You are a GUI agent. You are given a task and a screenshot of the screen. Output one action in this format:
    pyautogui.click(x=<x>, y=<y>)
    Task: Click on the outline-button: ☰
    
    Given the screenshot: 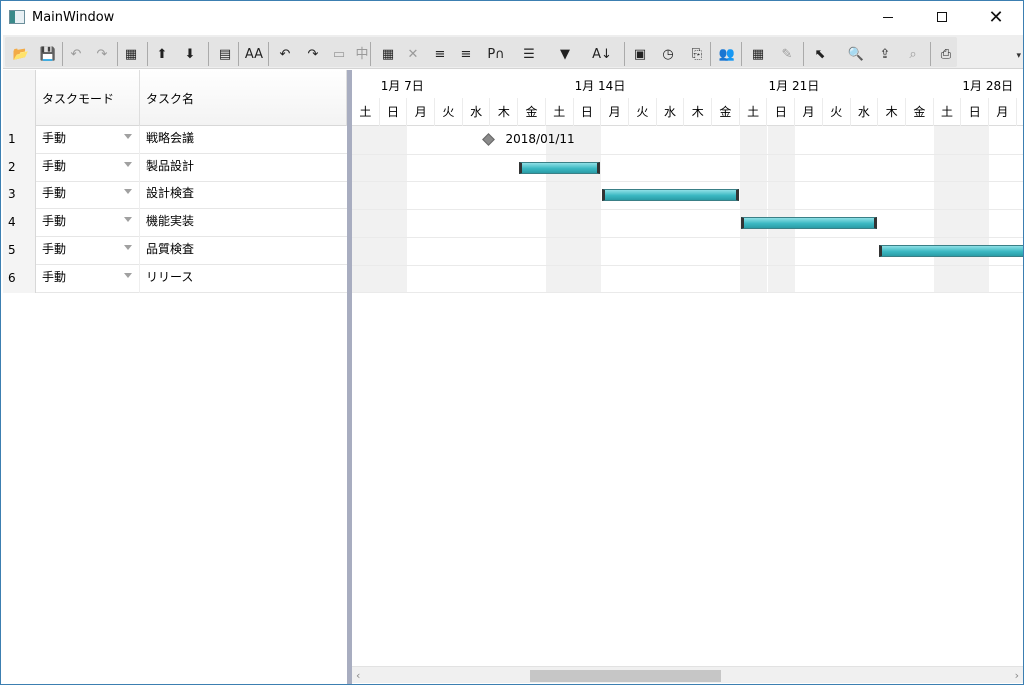 What is the action you would take?
    pyautogui.click(x=529, y=54)
    